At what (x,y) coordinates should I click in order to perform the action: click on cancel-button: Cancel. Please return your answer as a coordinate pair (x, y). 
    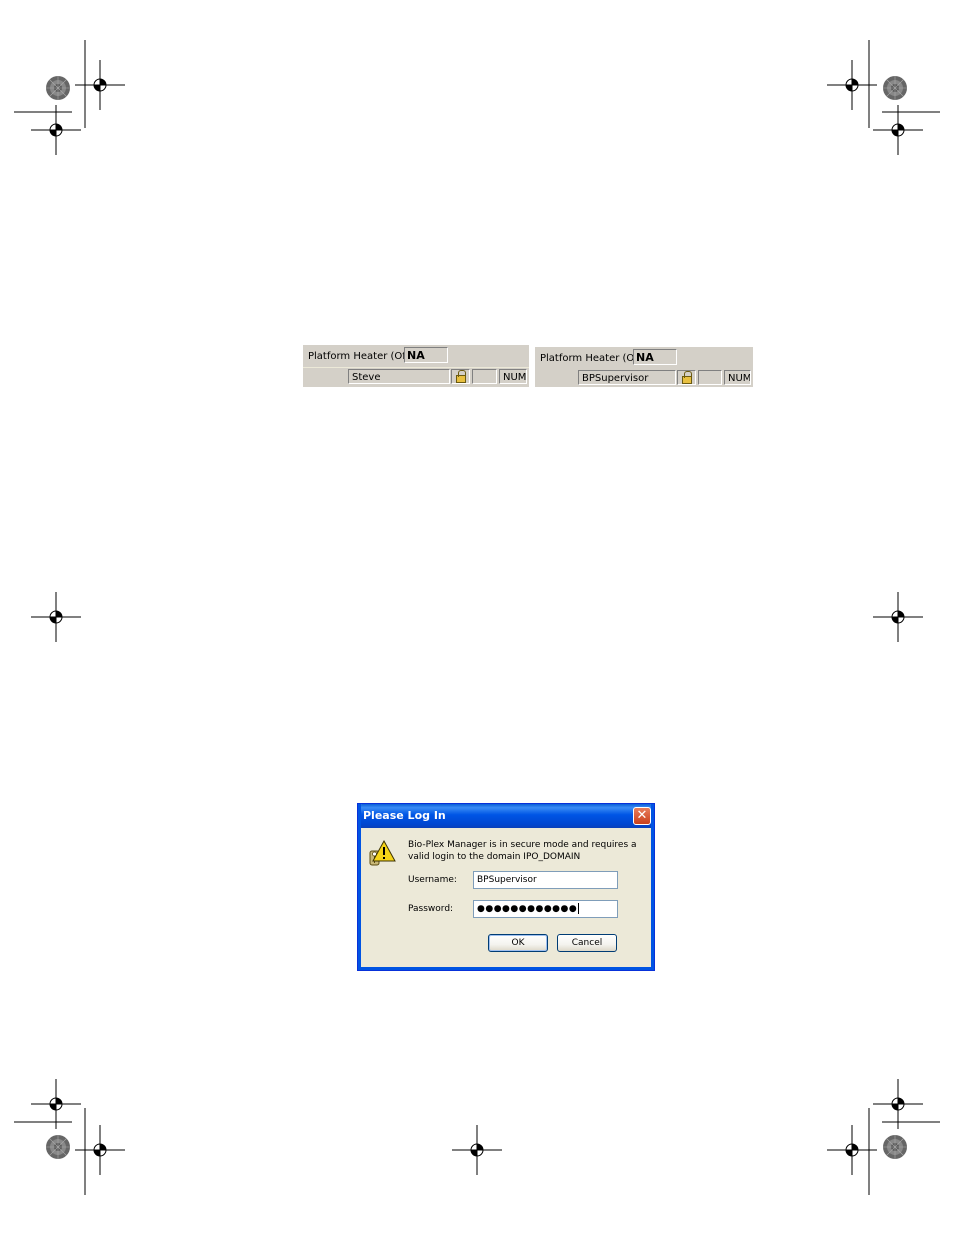
    Looking at the image, I should click on (587, 943).